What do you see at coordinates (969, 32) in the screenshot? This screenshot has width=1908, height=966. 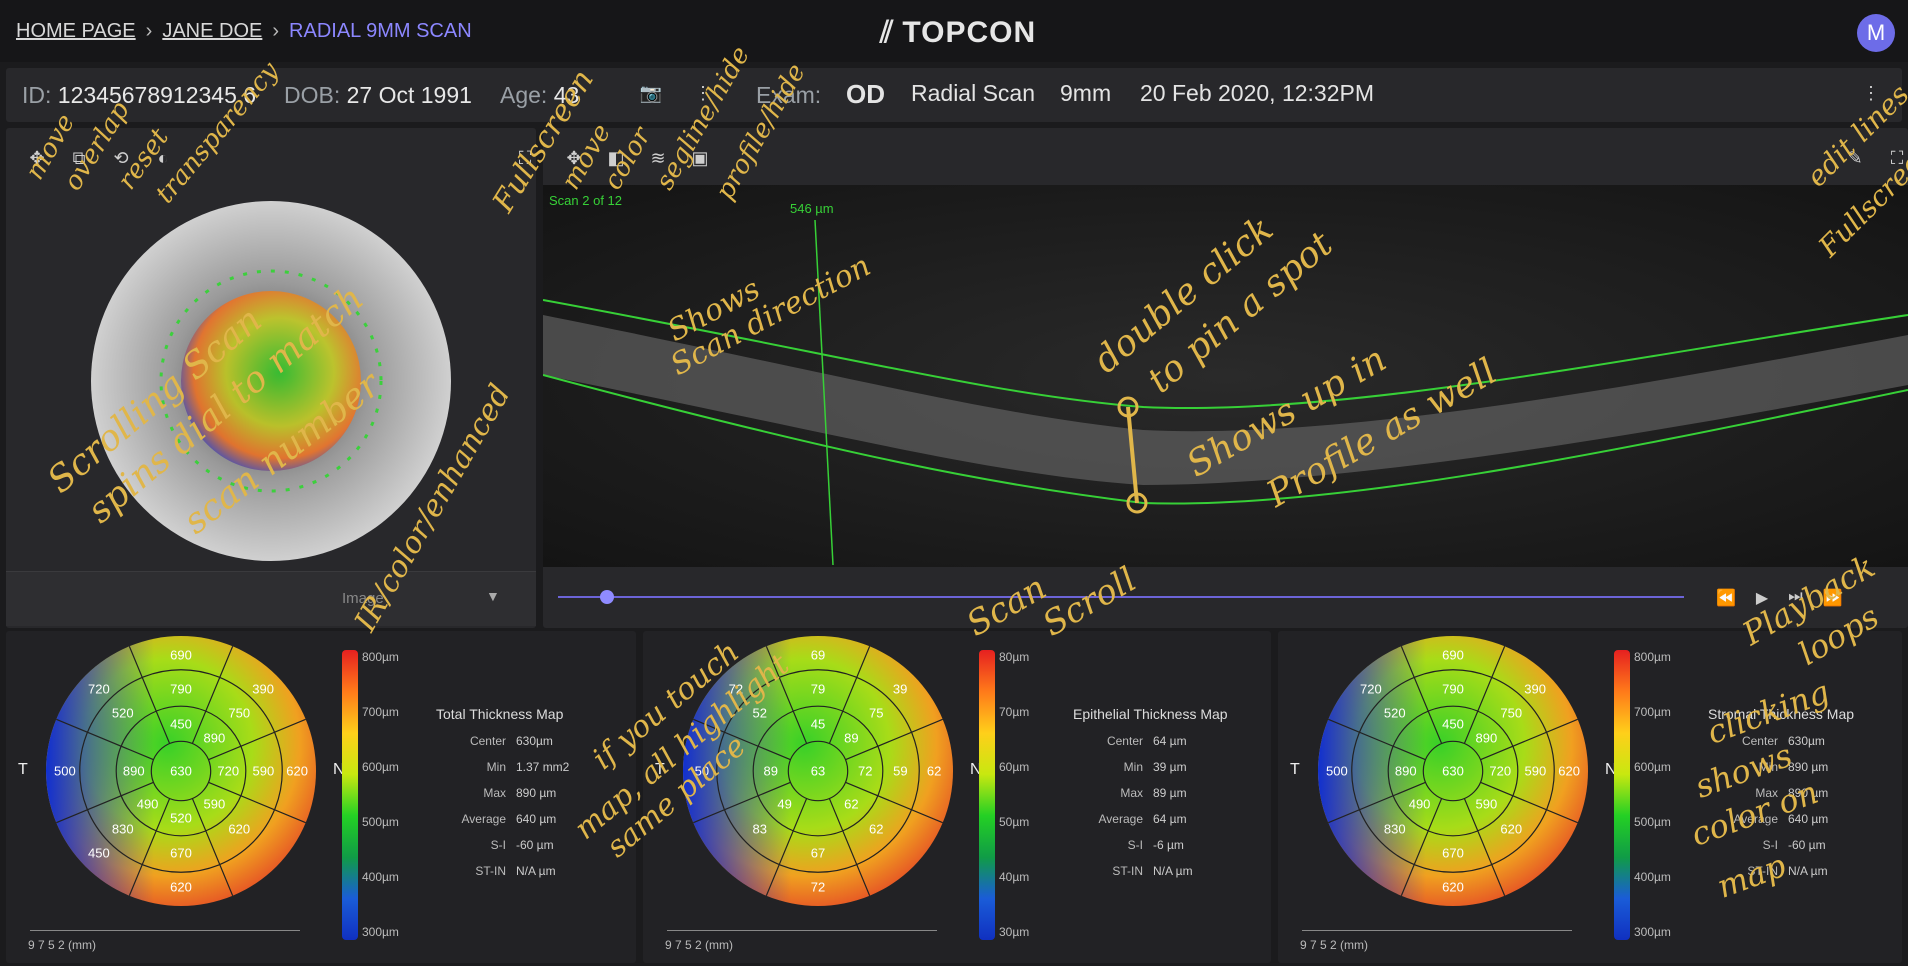 I see `brand-name: TOPCON` at bounding box center [969, 32].